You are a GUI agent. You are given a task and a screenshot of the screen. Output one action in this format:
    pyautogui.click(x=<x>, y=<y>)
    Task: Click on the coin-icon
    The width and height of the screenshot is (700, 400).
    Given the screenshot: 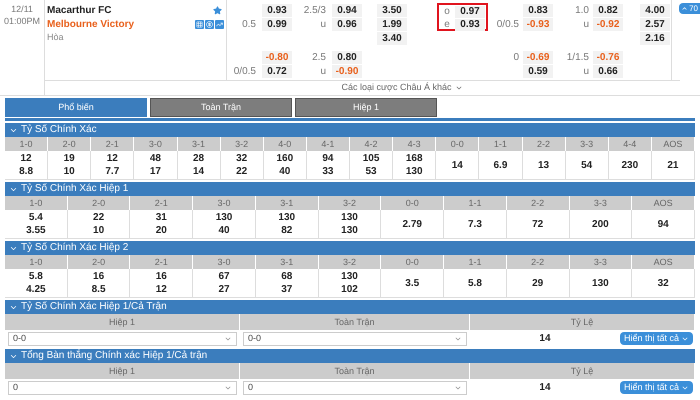 What is the action you would take?
    pyautogui.click(x=209, y=24)
    